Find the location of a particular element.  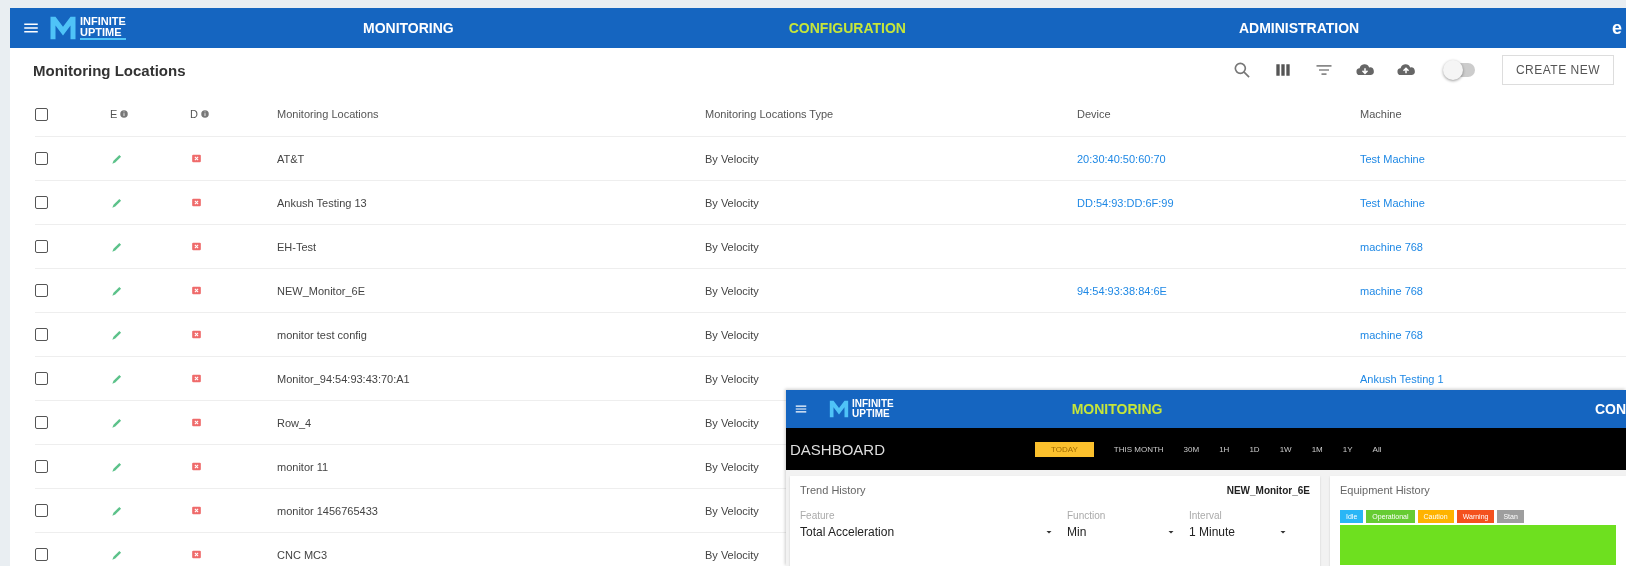

range-tab: All is located at coordinates (1377, 449).